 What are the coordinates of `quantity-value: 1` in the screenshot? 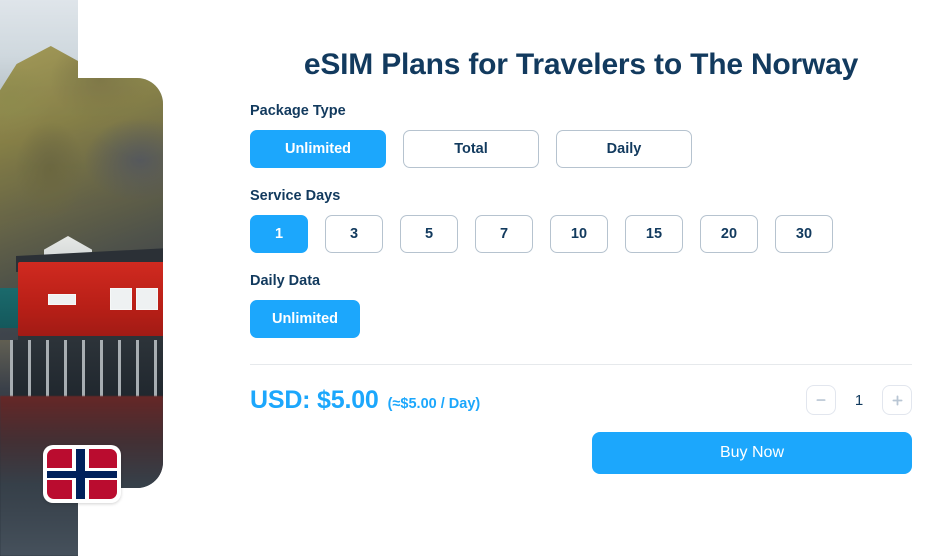 It's located at (859, 400).